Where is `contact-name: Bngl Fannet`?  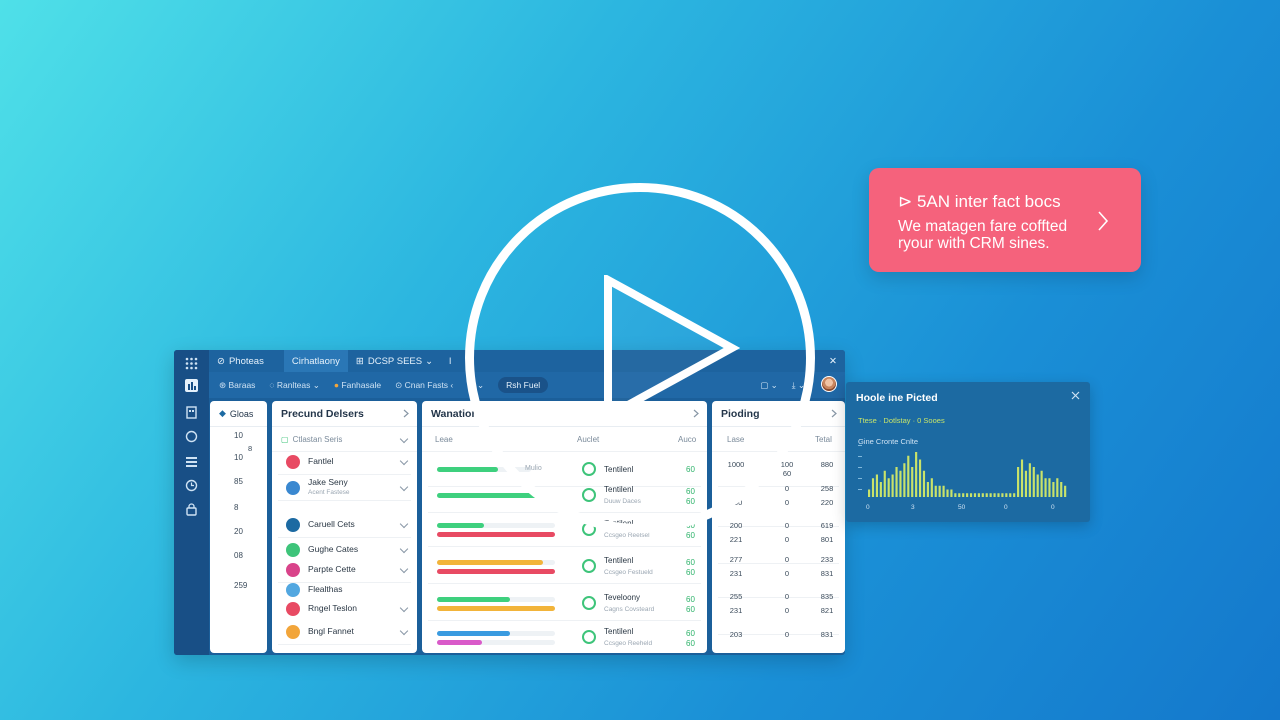
contact-name: Bngl Fannet is located at coordinates (331, 631).